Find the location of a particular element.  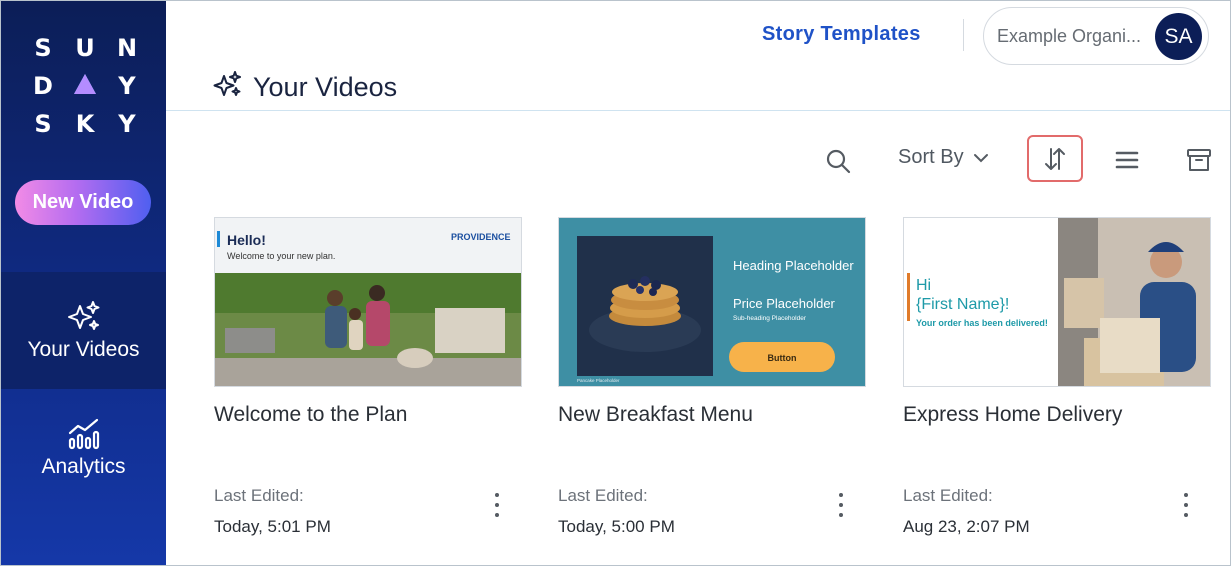

page-title: Your Videos is located at coordinates (325, 87).